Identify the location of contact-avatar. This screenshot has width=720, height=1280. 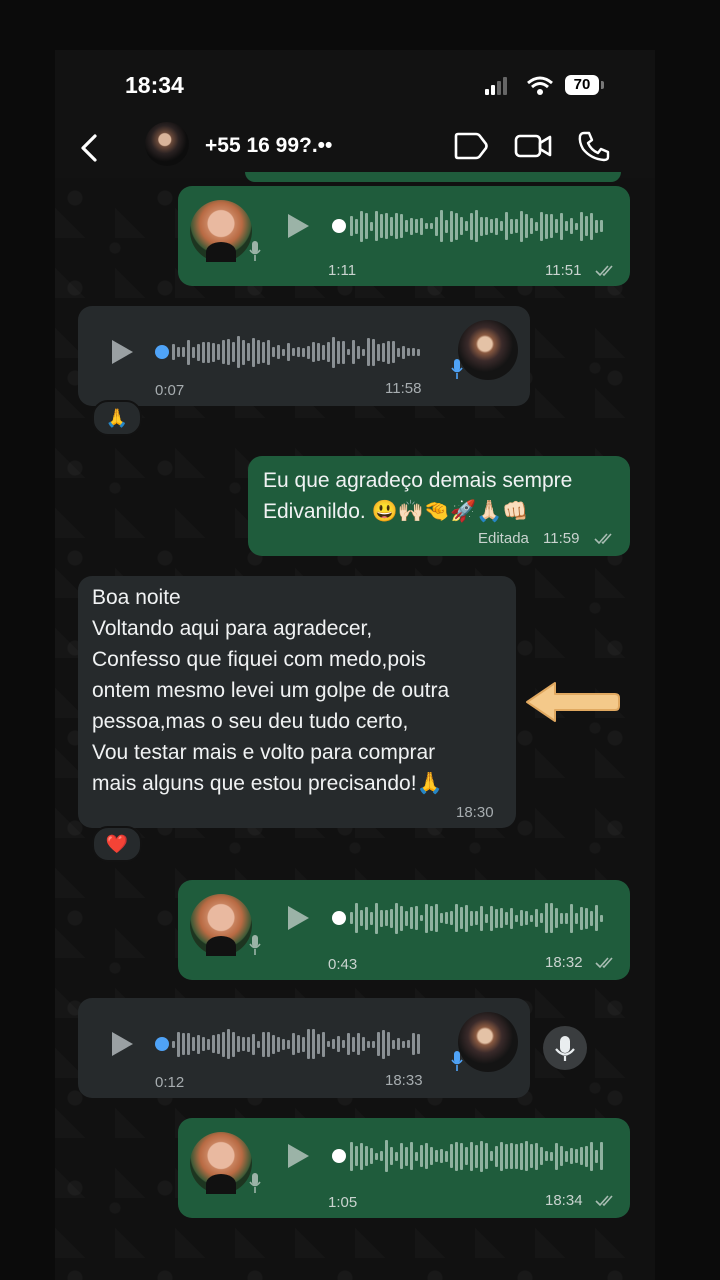
(167, 144).